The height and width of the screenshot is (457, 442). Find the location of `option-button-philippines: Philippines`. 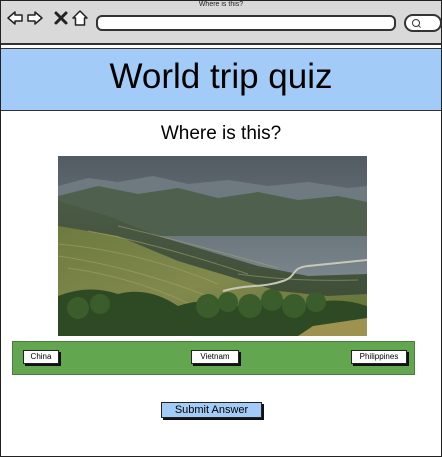

option-button-philippines: Philippines is located at coordinates (379, 357).